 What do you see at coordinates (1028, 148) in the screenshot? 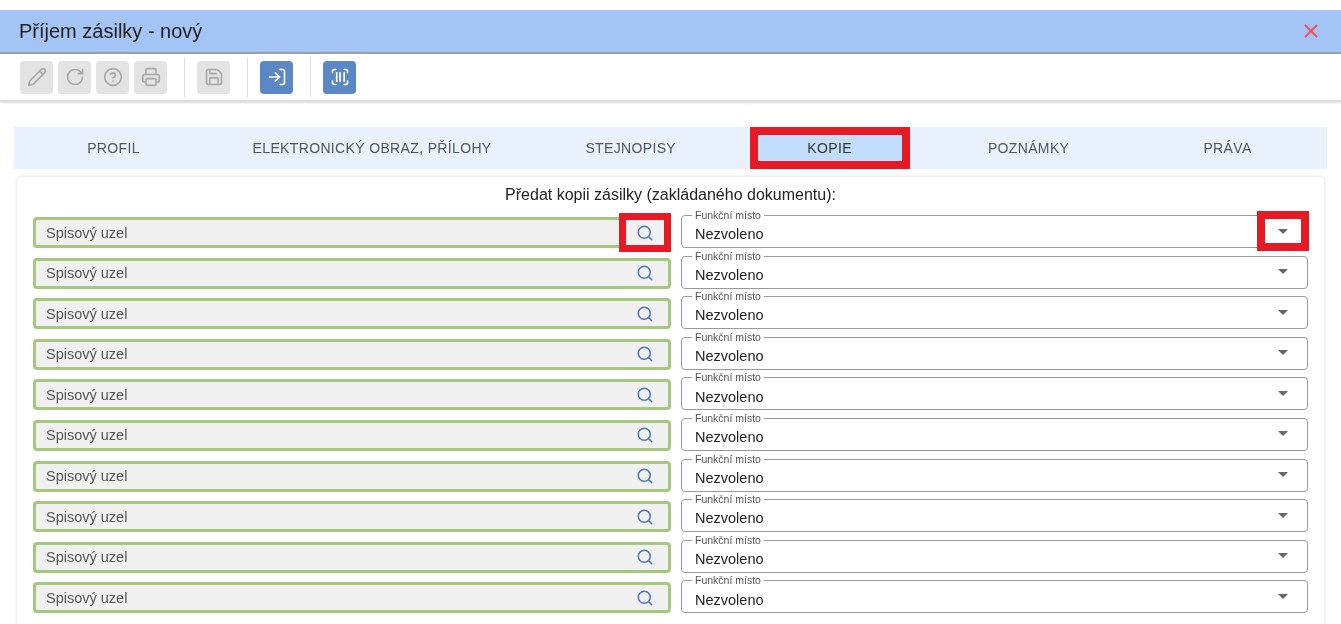
I see `tab: POZNÁMKY` at bounding box center [1028, 148].